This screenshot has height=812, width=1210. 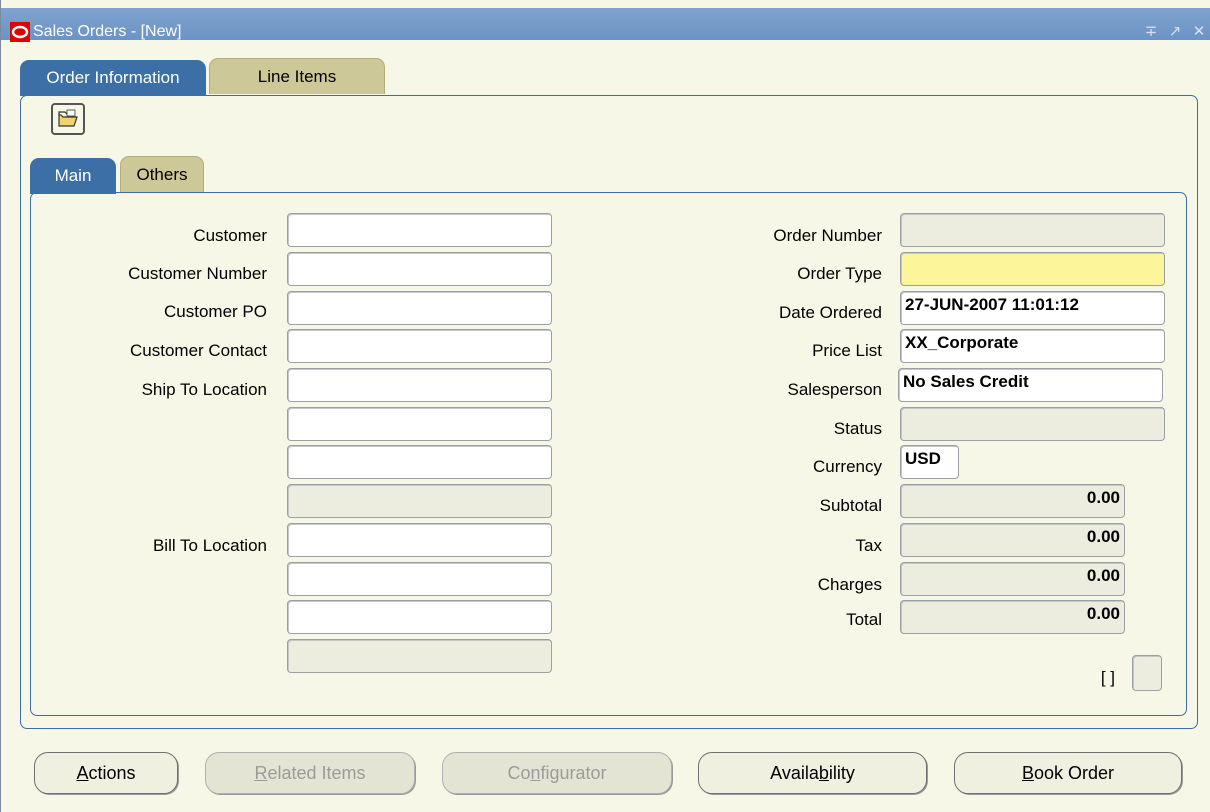 What do you see at coordinates (209, 545) in the screenshot?
I see `bill-to-location-label: Bill To Location` at bounding box center [209, 545].